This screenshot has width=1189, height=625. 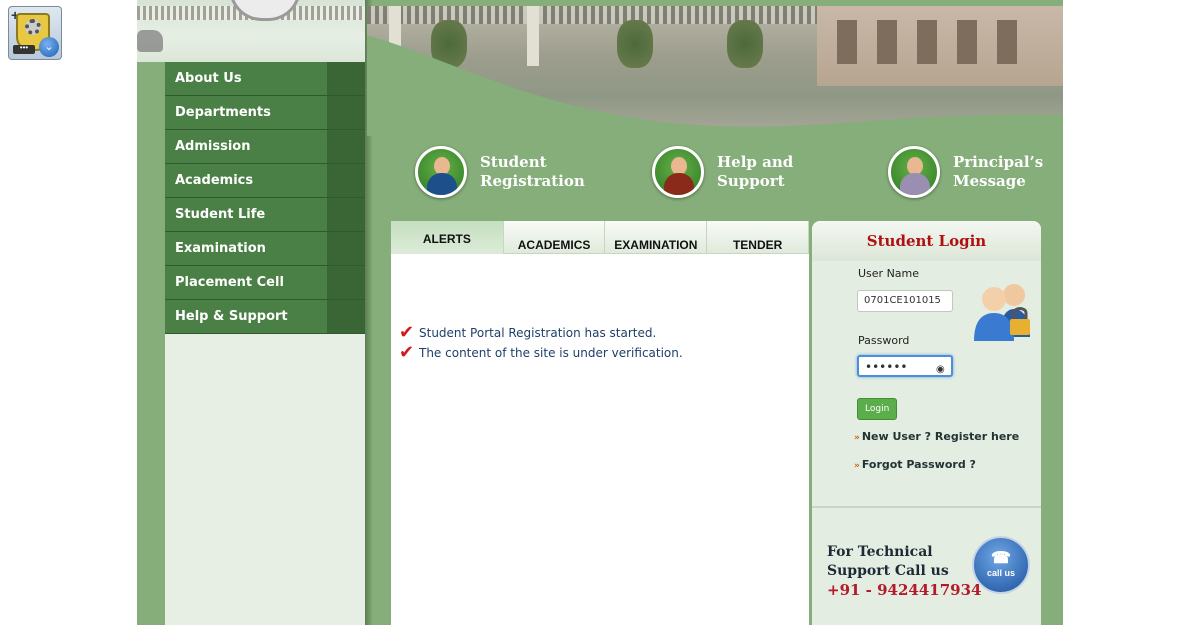 I want to click on quick-link-label: Principal’s Message, so click(x=998, y=172).